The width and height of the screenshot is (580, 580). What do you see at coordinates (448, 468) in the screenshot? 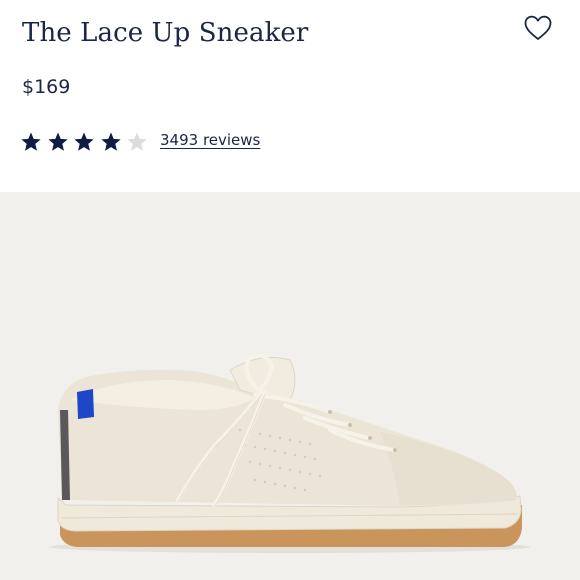
I see `toe-cap` at bounding box center [448, 468].